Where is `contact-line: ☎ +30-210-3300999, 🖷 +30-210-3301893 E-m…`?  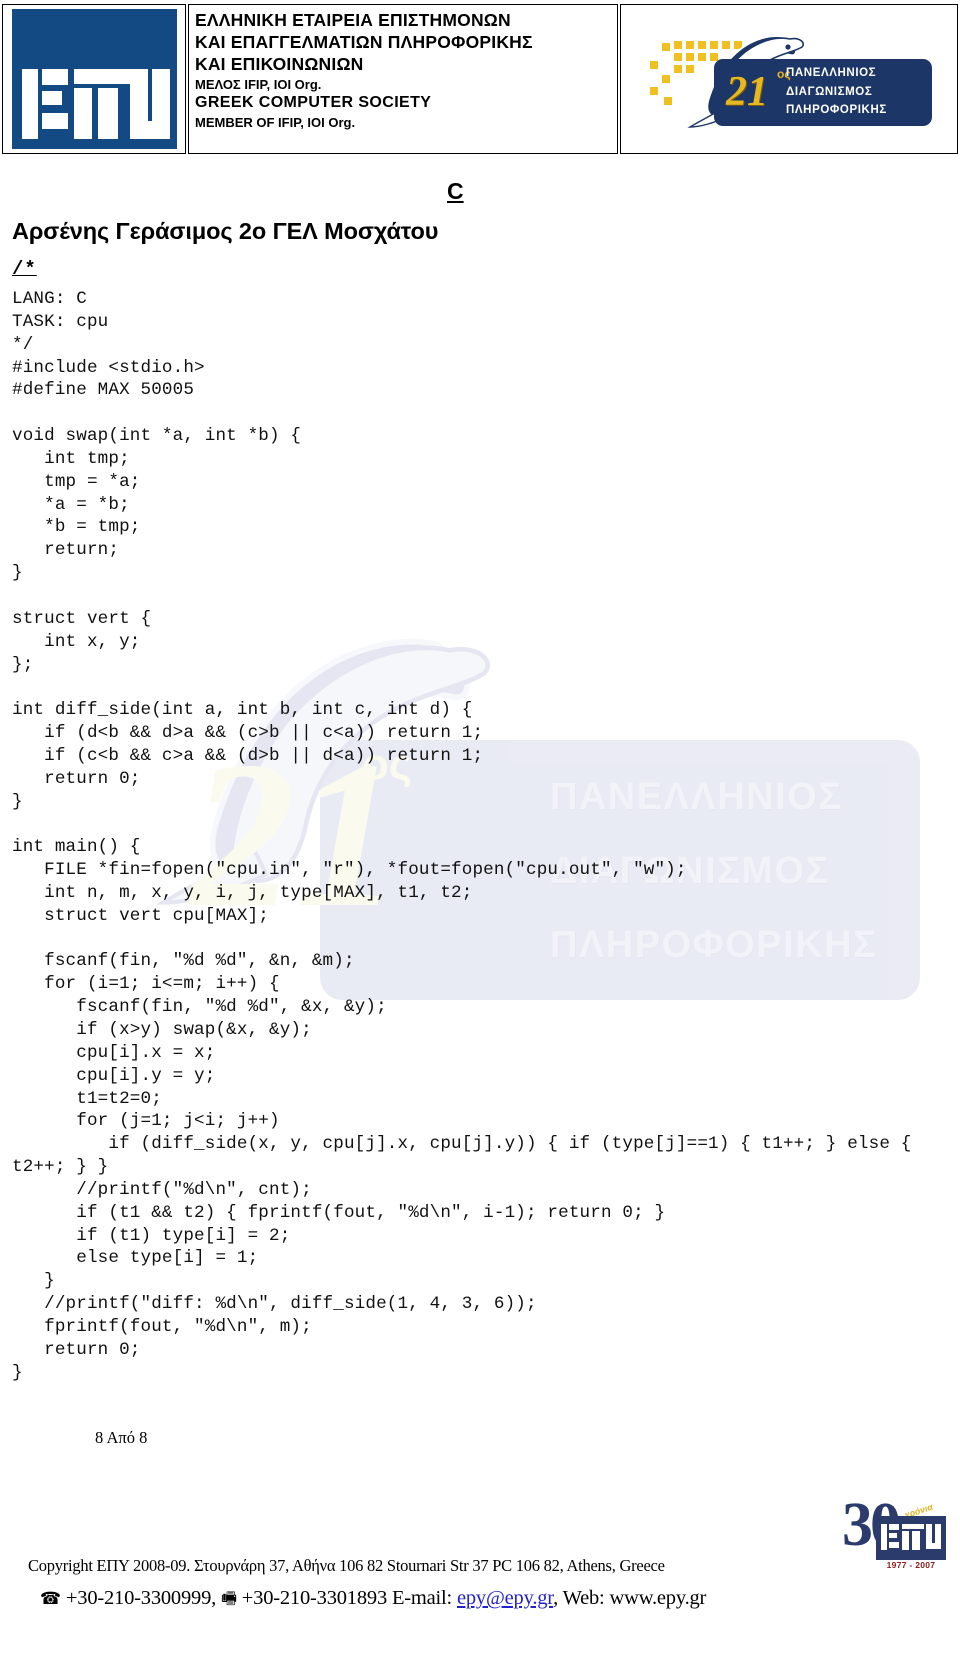 contact-line: ☎ +30-210-3300999, 🖷 +30-210-3301893 E-m… is located at coordinates (373, 1600).